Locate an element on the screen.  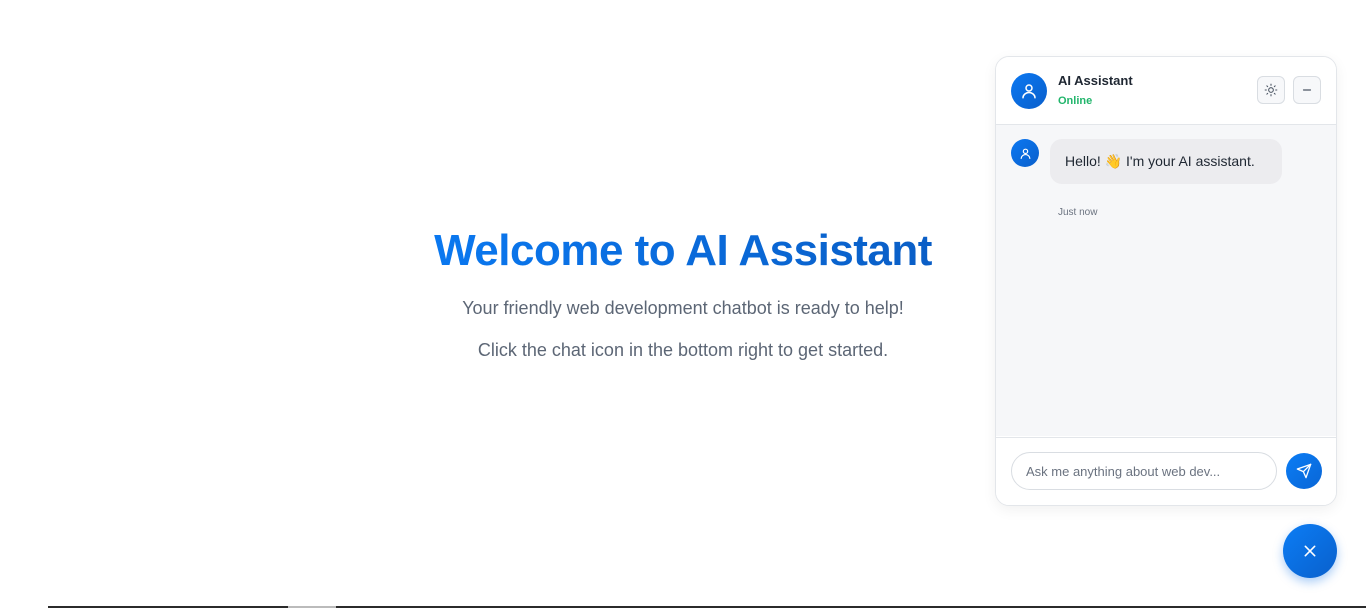
sun-icon is located at coordinates (1271, 90).